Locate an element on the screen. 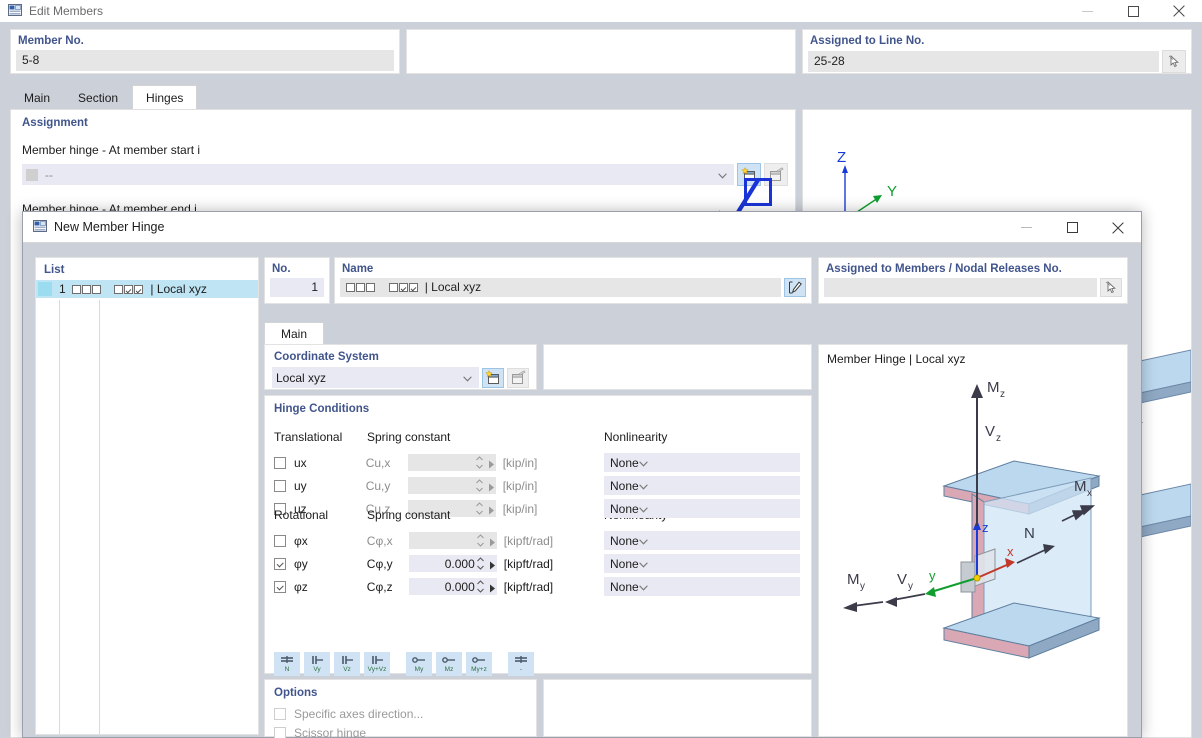 Image resolution: width=1202 pixels, height=738 pixels. preset-vy-vz-button: Vy+Vz is located at coordinates (377, 664).